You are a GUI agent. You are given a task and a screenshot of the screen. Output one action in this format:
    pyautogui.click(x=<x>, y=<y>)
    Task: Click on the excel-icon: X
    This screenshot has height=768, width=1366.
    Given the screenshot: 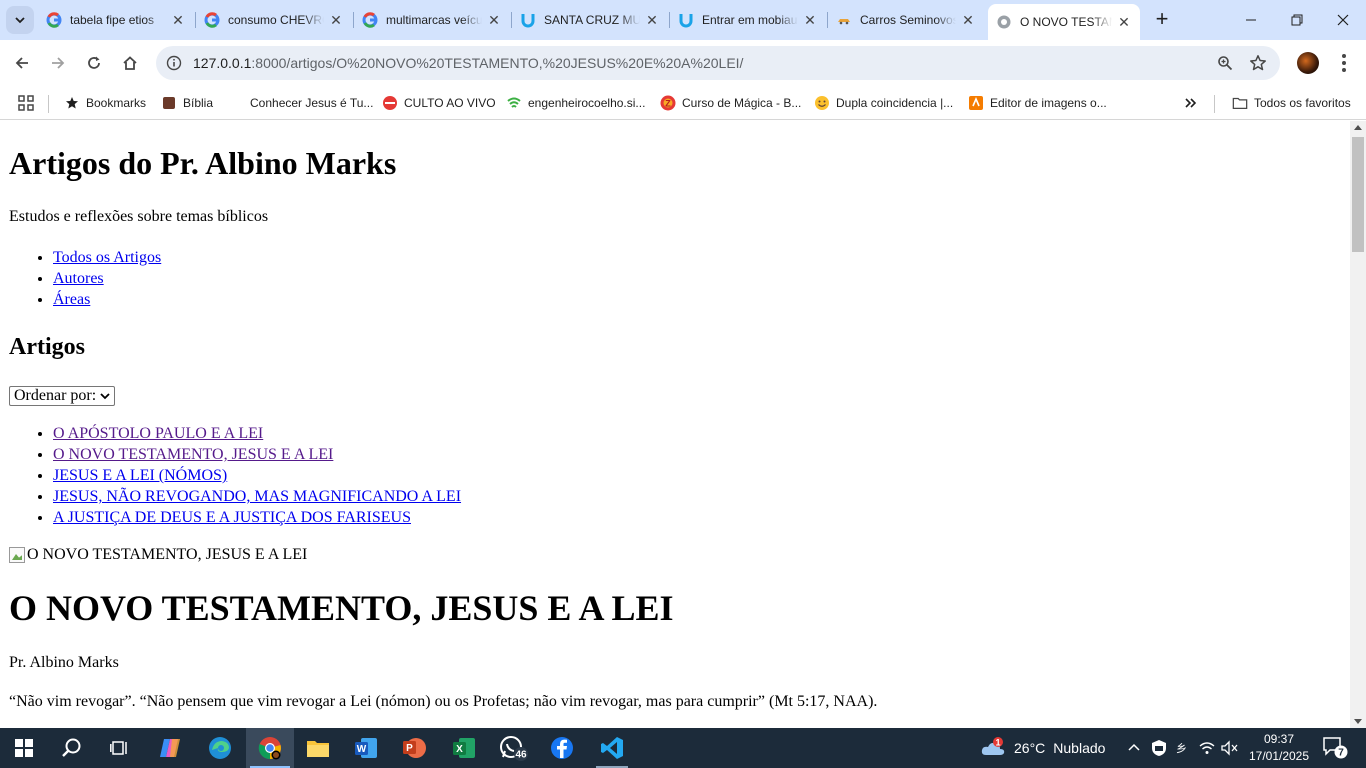 What is the action you would take?
    pyautogui.click(x=464, y=748)
    